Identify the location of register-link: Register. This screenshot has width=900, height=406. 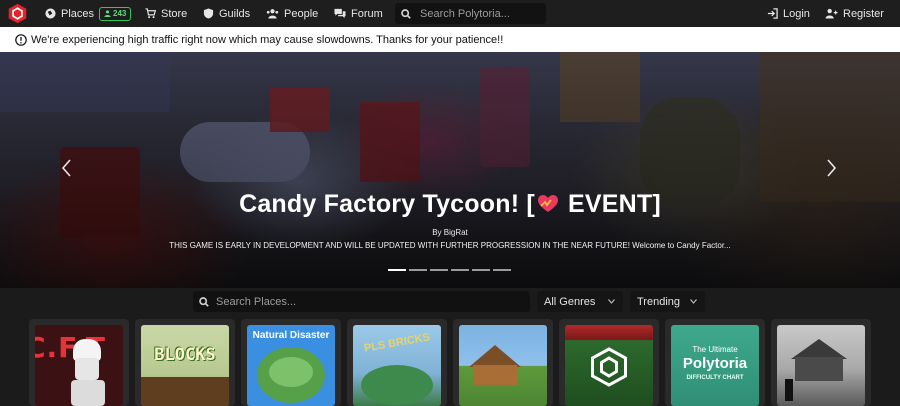
(854, 13).